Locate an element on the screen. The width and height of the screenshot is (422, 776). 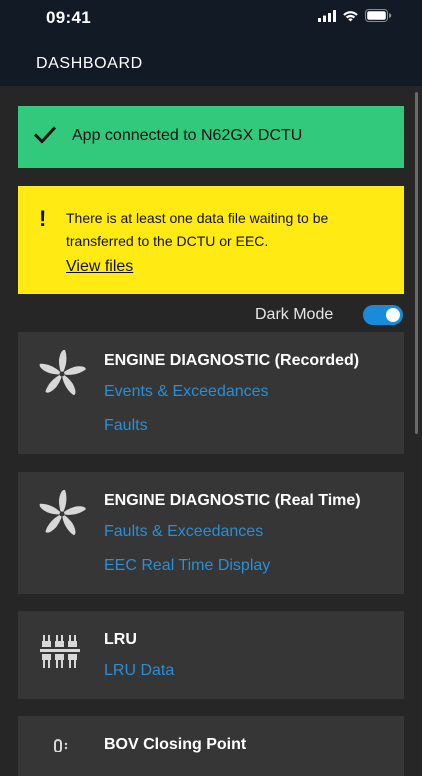
lru-data-link: LRU Data is located at coordinates (139, 671).